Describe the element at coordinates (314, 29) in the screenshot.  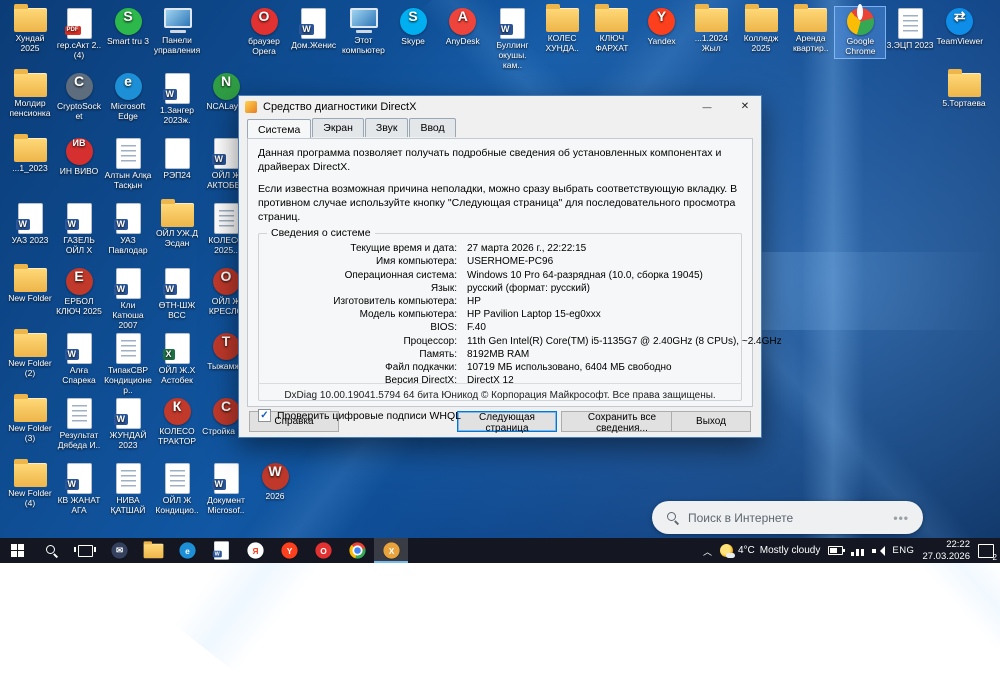
I see `desktop-icon: W Дом.Женис` at that location.